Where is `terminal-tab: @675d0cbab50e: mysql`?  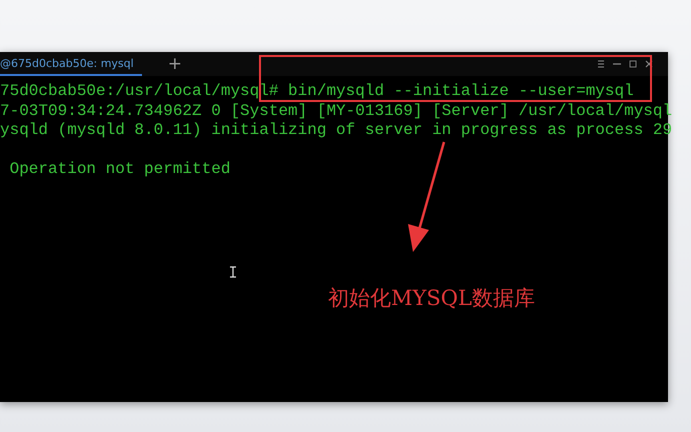
terminal-tab: @675d0cbab50e: mysql is located at coordinates (71, 64).